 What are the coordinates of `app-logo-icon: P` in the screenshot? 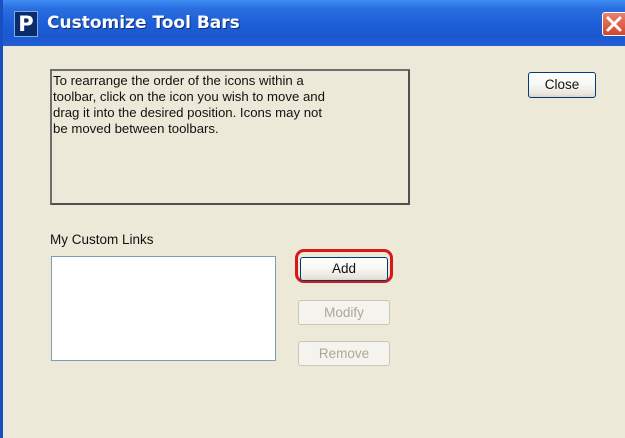 It's located at (26, 24).